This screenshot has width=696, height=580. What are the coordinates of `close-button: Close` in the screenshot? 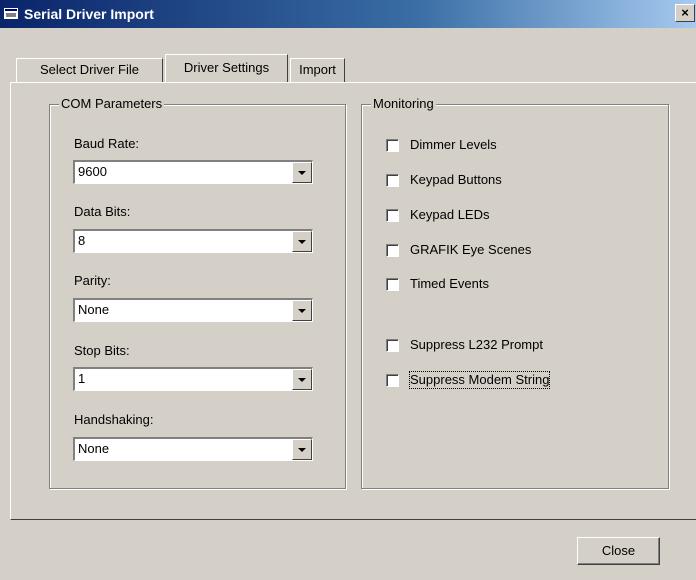 It's located at (618, 551).